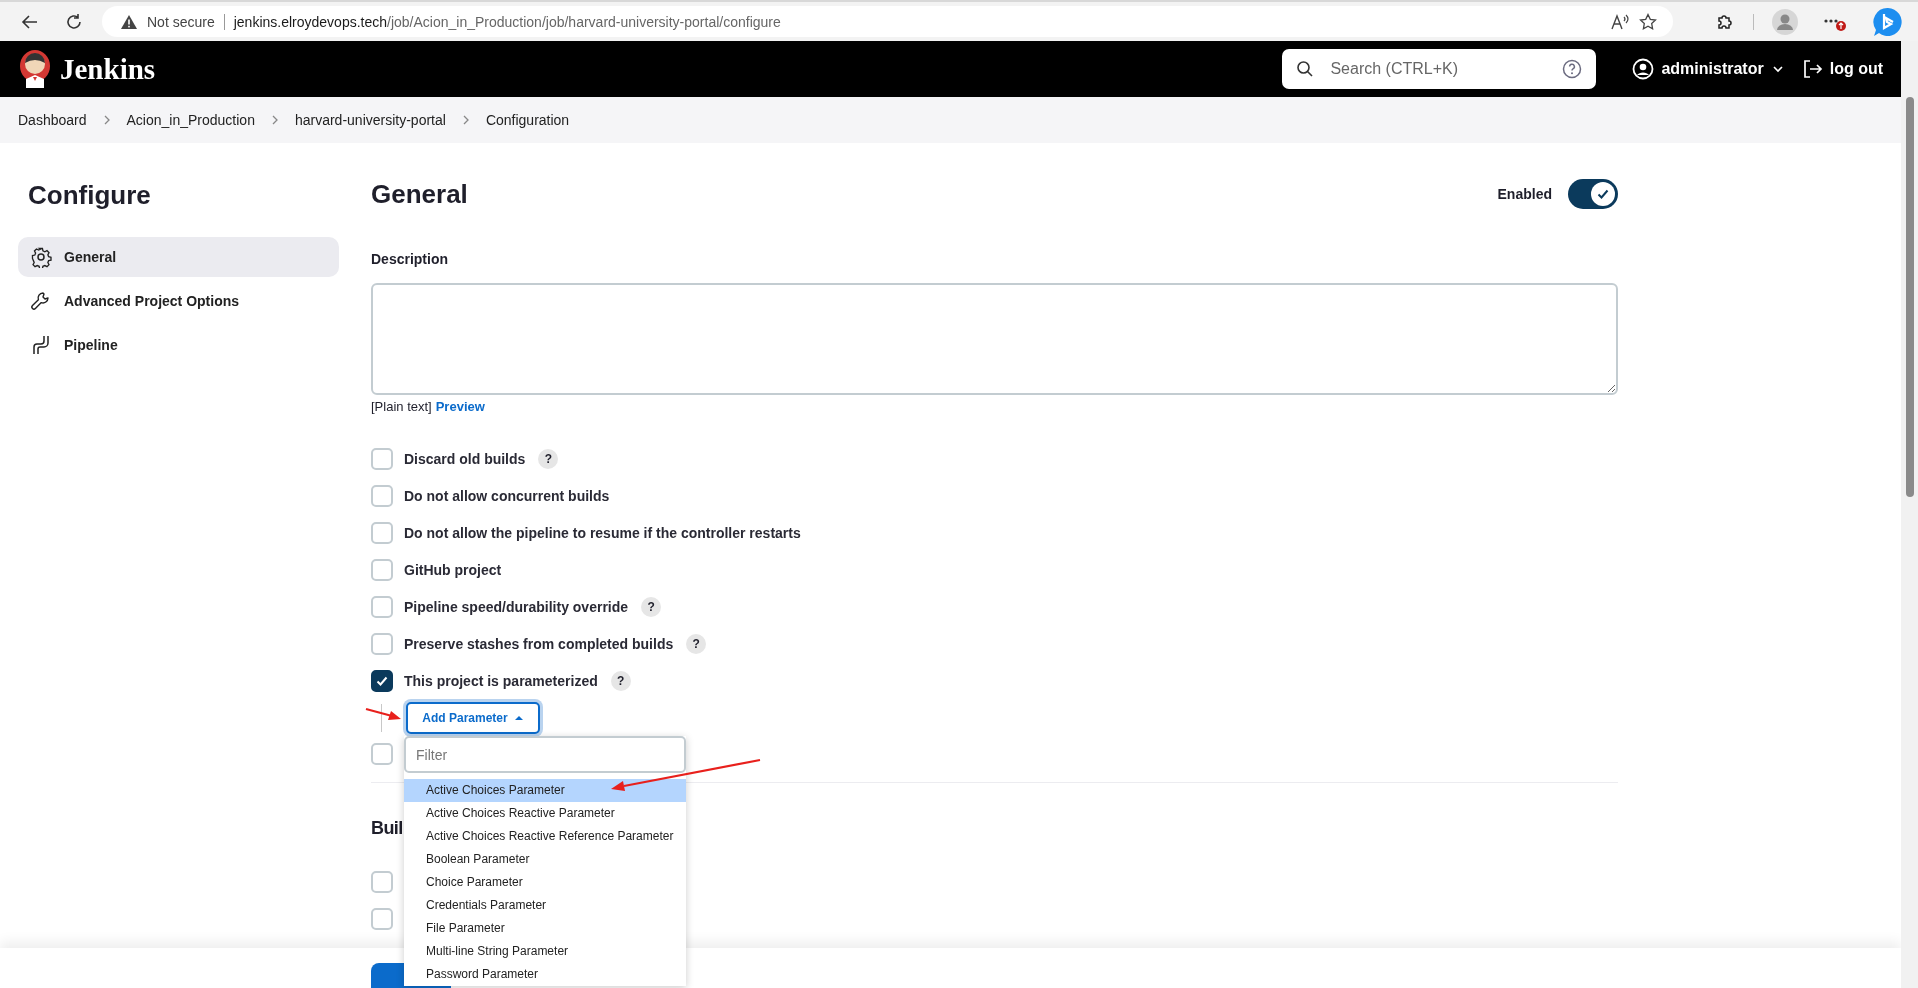  Describe the element at coordinates (419, 194) in the screenshot. I see `section-title: General` at that location.